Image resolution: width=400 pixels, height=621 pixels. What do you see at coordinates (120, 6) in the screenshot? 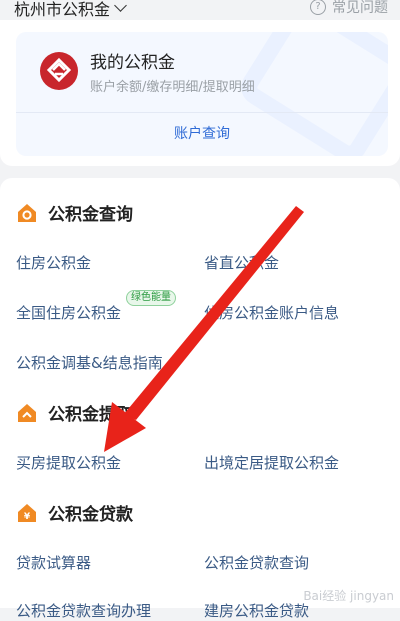
I see `chevron-down-icon` at bounding box center [120, 6].